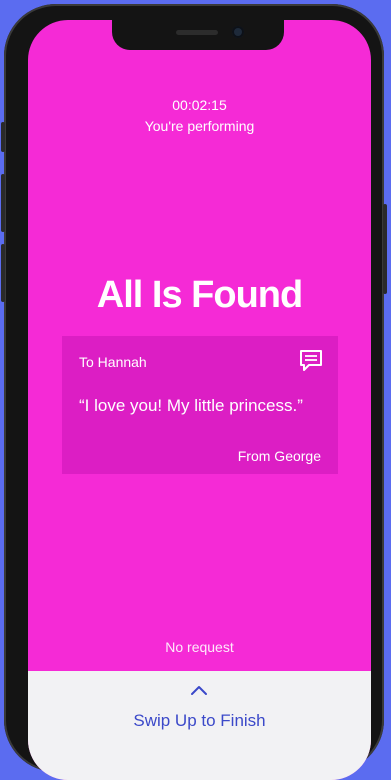 The height and width of the screenshot is (780, 391). What do you see at coordinates (199, 105) in the screenshot?
I see `performance-timer: 00:02:15` at bounding box center [199, 105].